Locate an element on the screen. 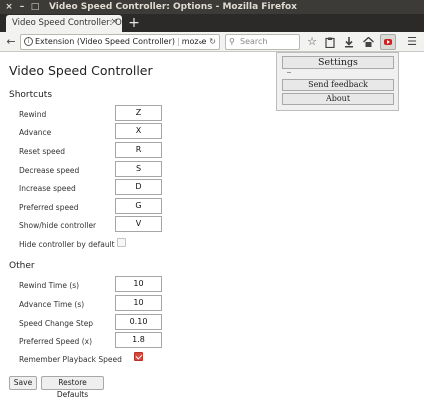  extension-popup: Settings Send feedback About is located at coordinates (337, 81).